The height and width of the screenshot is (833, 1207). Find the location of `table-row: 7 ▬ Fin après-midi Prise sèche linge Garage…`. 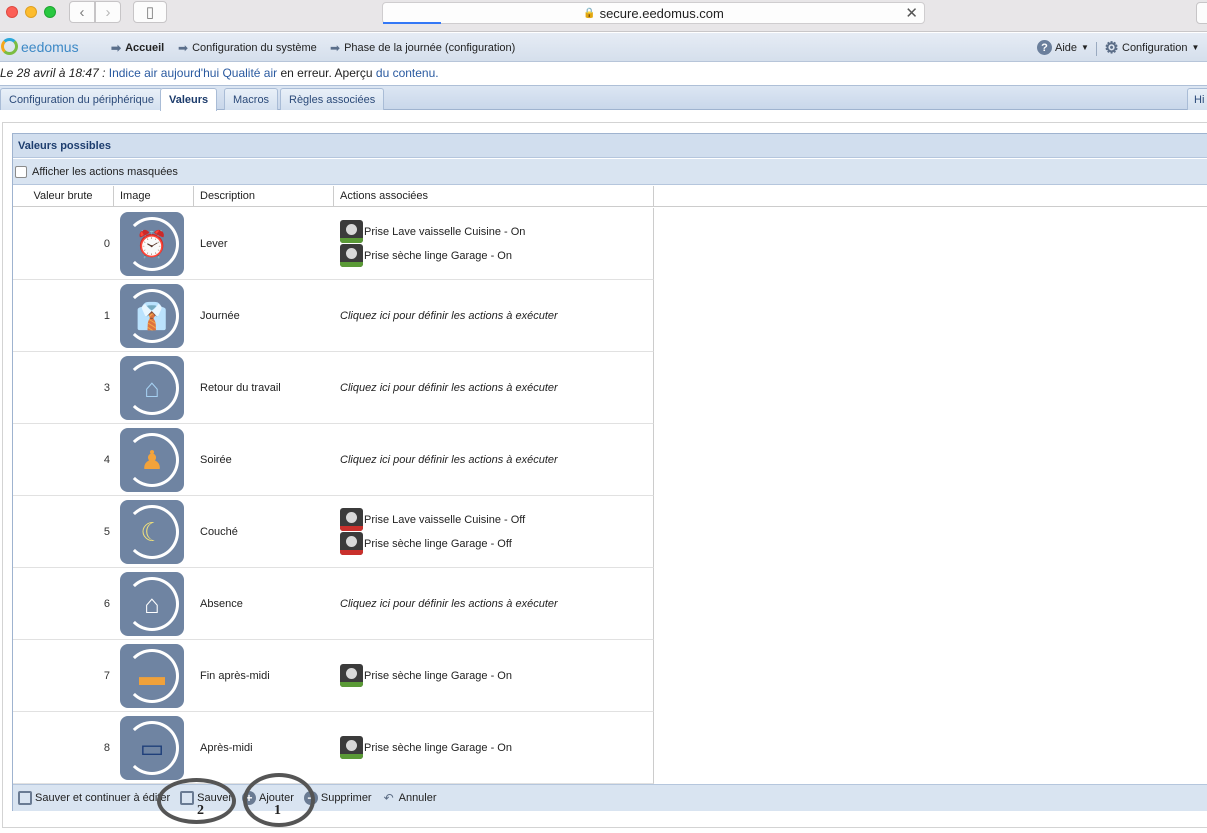

table-row: 7 ▬ Fin après-midi Prise sèche linge Garage… is located at coordinates (333, 676).